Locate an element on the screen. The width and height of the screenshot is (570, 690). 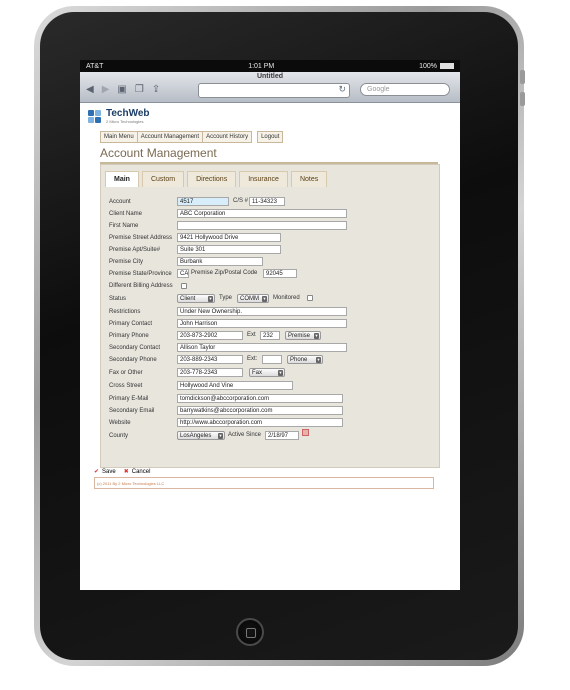
website-field: http://www.abccorporation.com is located at coordinates (260, 422).